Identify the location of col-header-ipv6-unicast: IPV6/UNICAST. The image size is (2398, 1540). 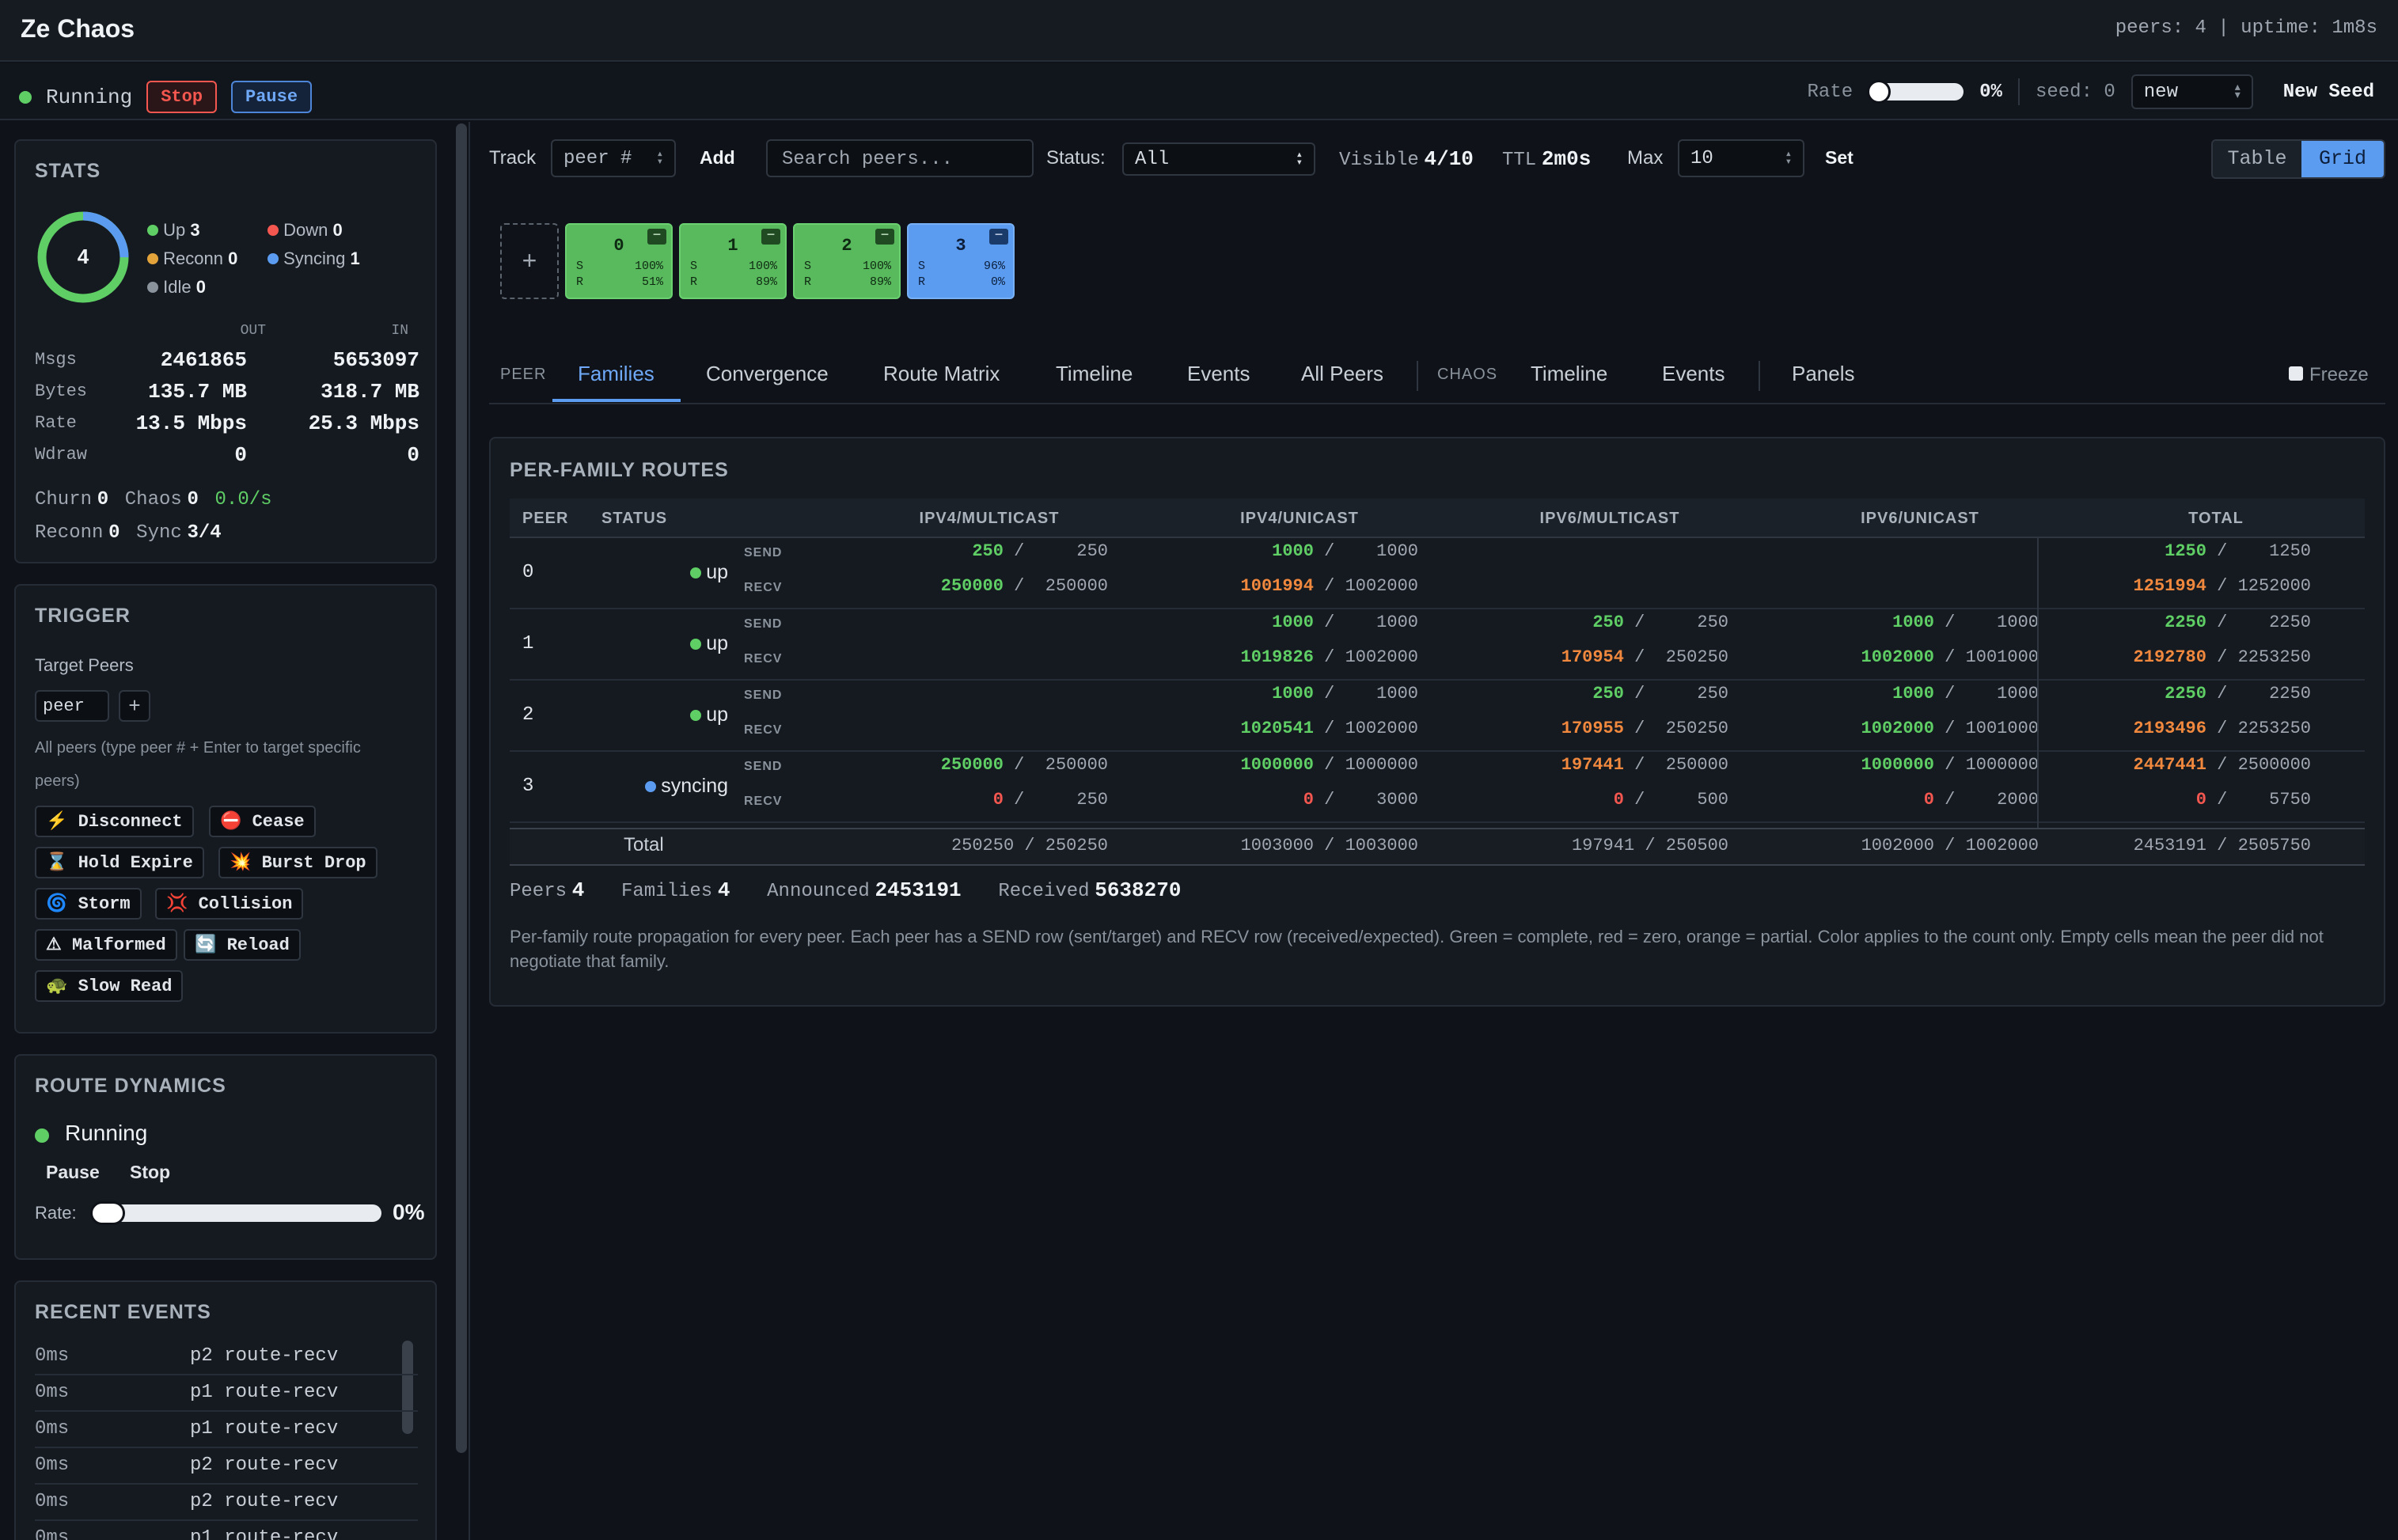
(1920, 518).